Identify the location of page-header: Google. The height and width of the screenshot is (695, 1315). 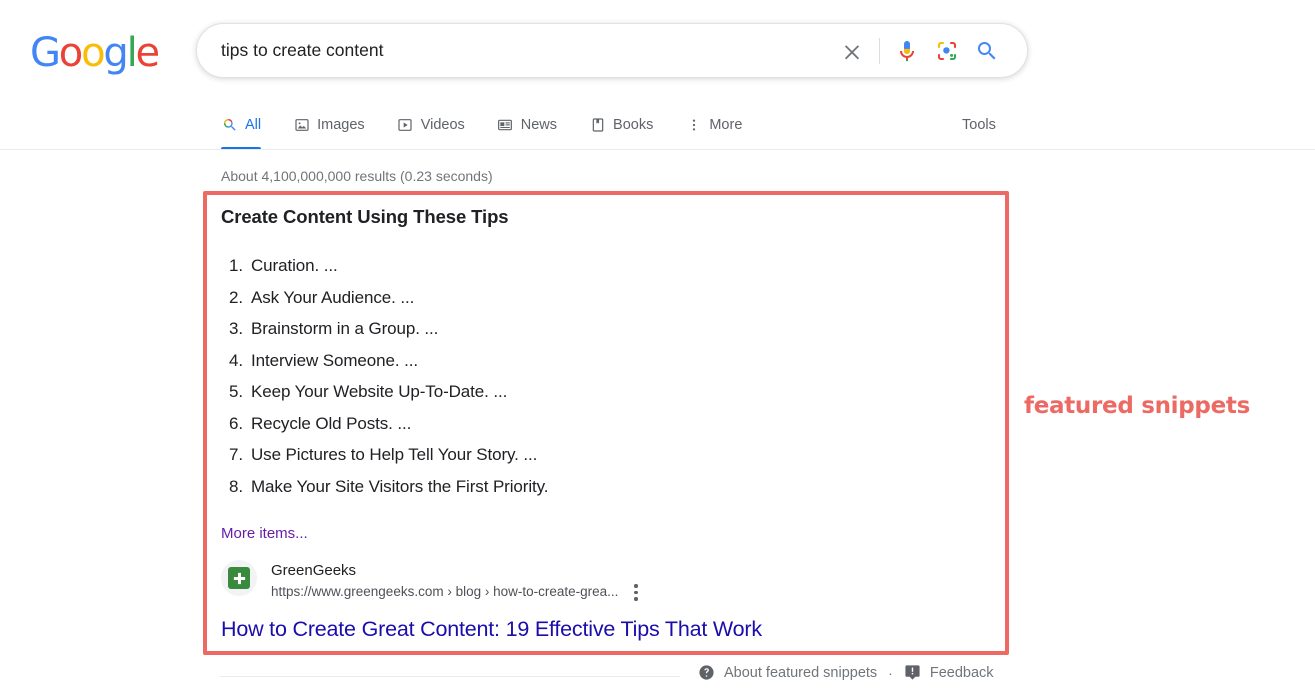
(657, 50).